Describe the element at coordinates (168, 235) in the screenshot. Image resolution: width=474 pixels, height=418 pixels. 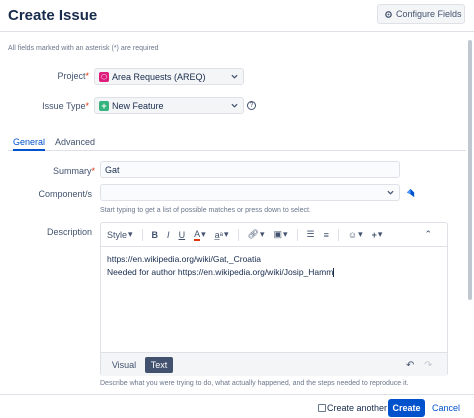
I see `italic-button: I` at that location.